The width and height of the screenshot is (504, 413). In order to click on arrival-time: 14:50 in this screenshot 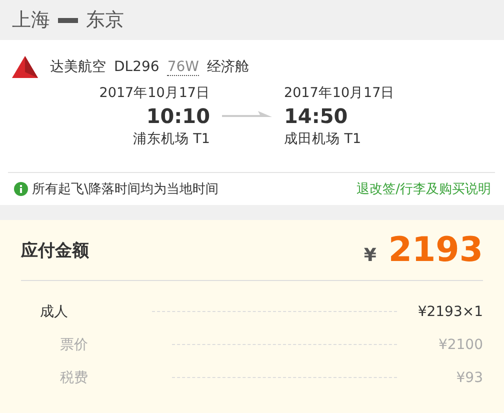, I will do `click(316, 116)`.